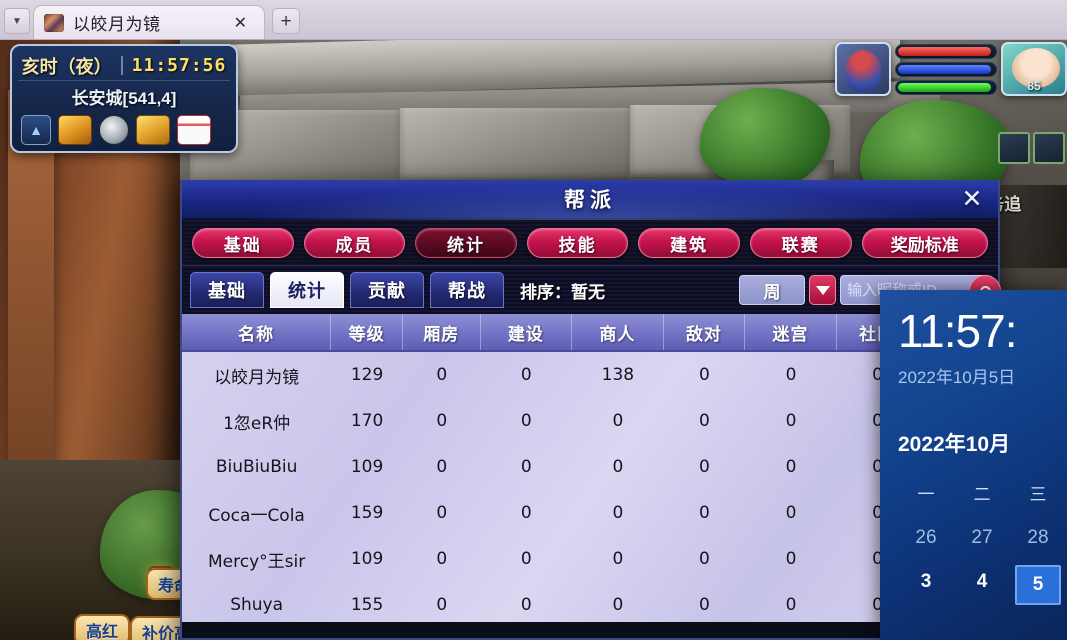 The width and height of the screenshot is (1067, 640). Describe the element at coordinates (66, 66) in the screenshot. I see `shichen-label: 亥时（夜）` at that location.